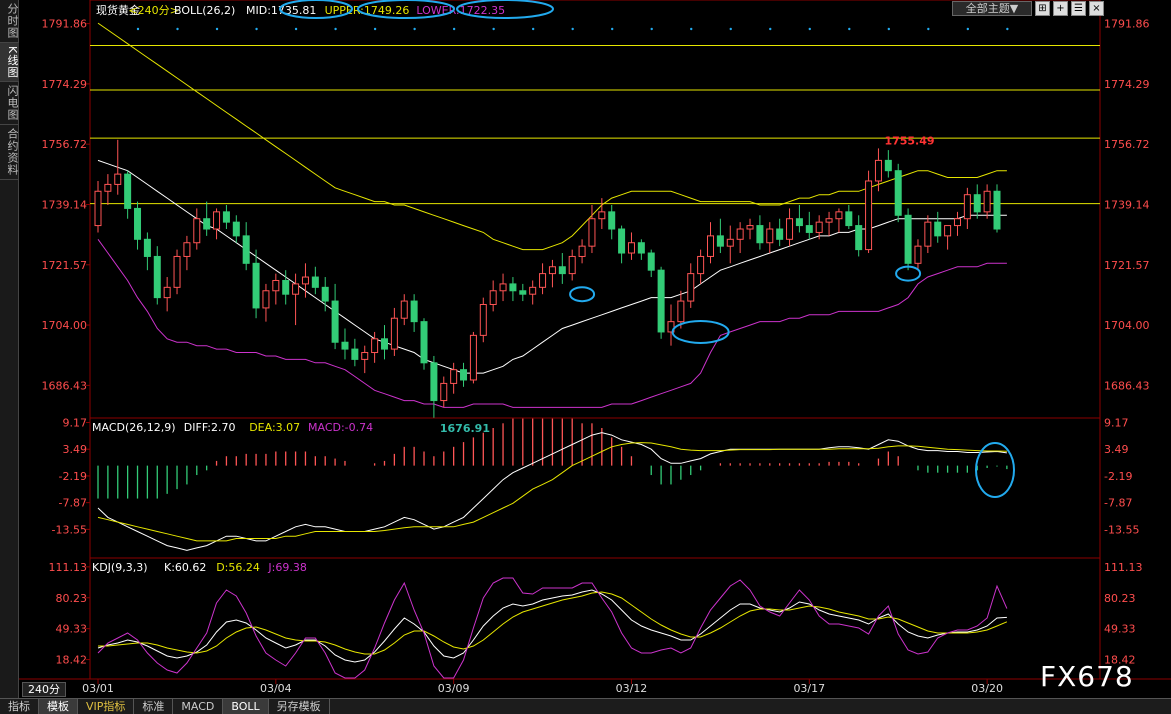 The image size is (1171, 714). I want to click on price-tick-label-left: 1774.29, so click(65, 84).